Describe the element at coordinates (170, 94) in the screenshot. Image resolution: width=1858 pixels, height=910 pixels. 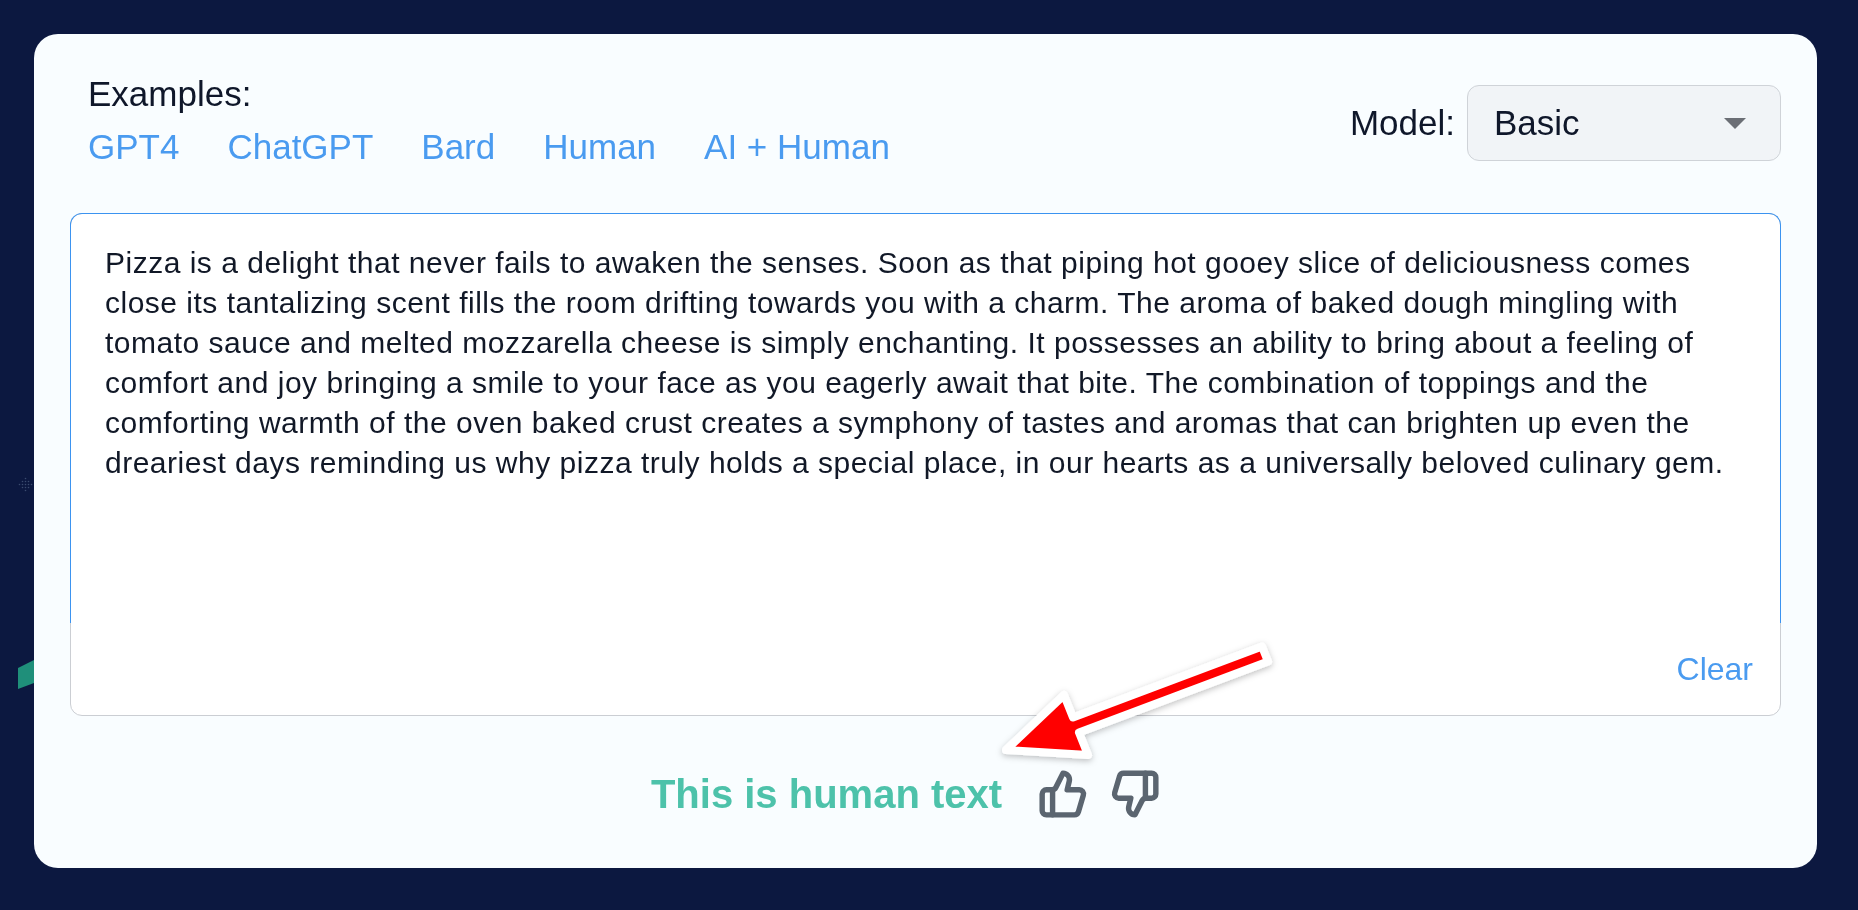
I see `examples-label: Examples:` at that location.